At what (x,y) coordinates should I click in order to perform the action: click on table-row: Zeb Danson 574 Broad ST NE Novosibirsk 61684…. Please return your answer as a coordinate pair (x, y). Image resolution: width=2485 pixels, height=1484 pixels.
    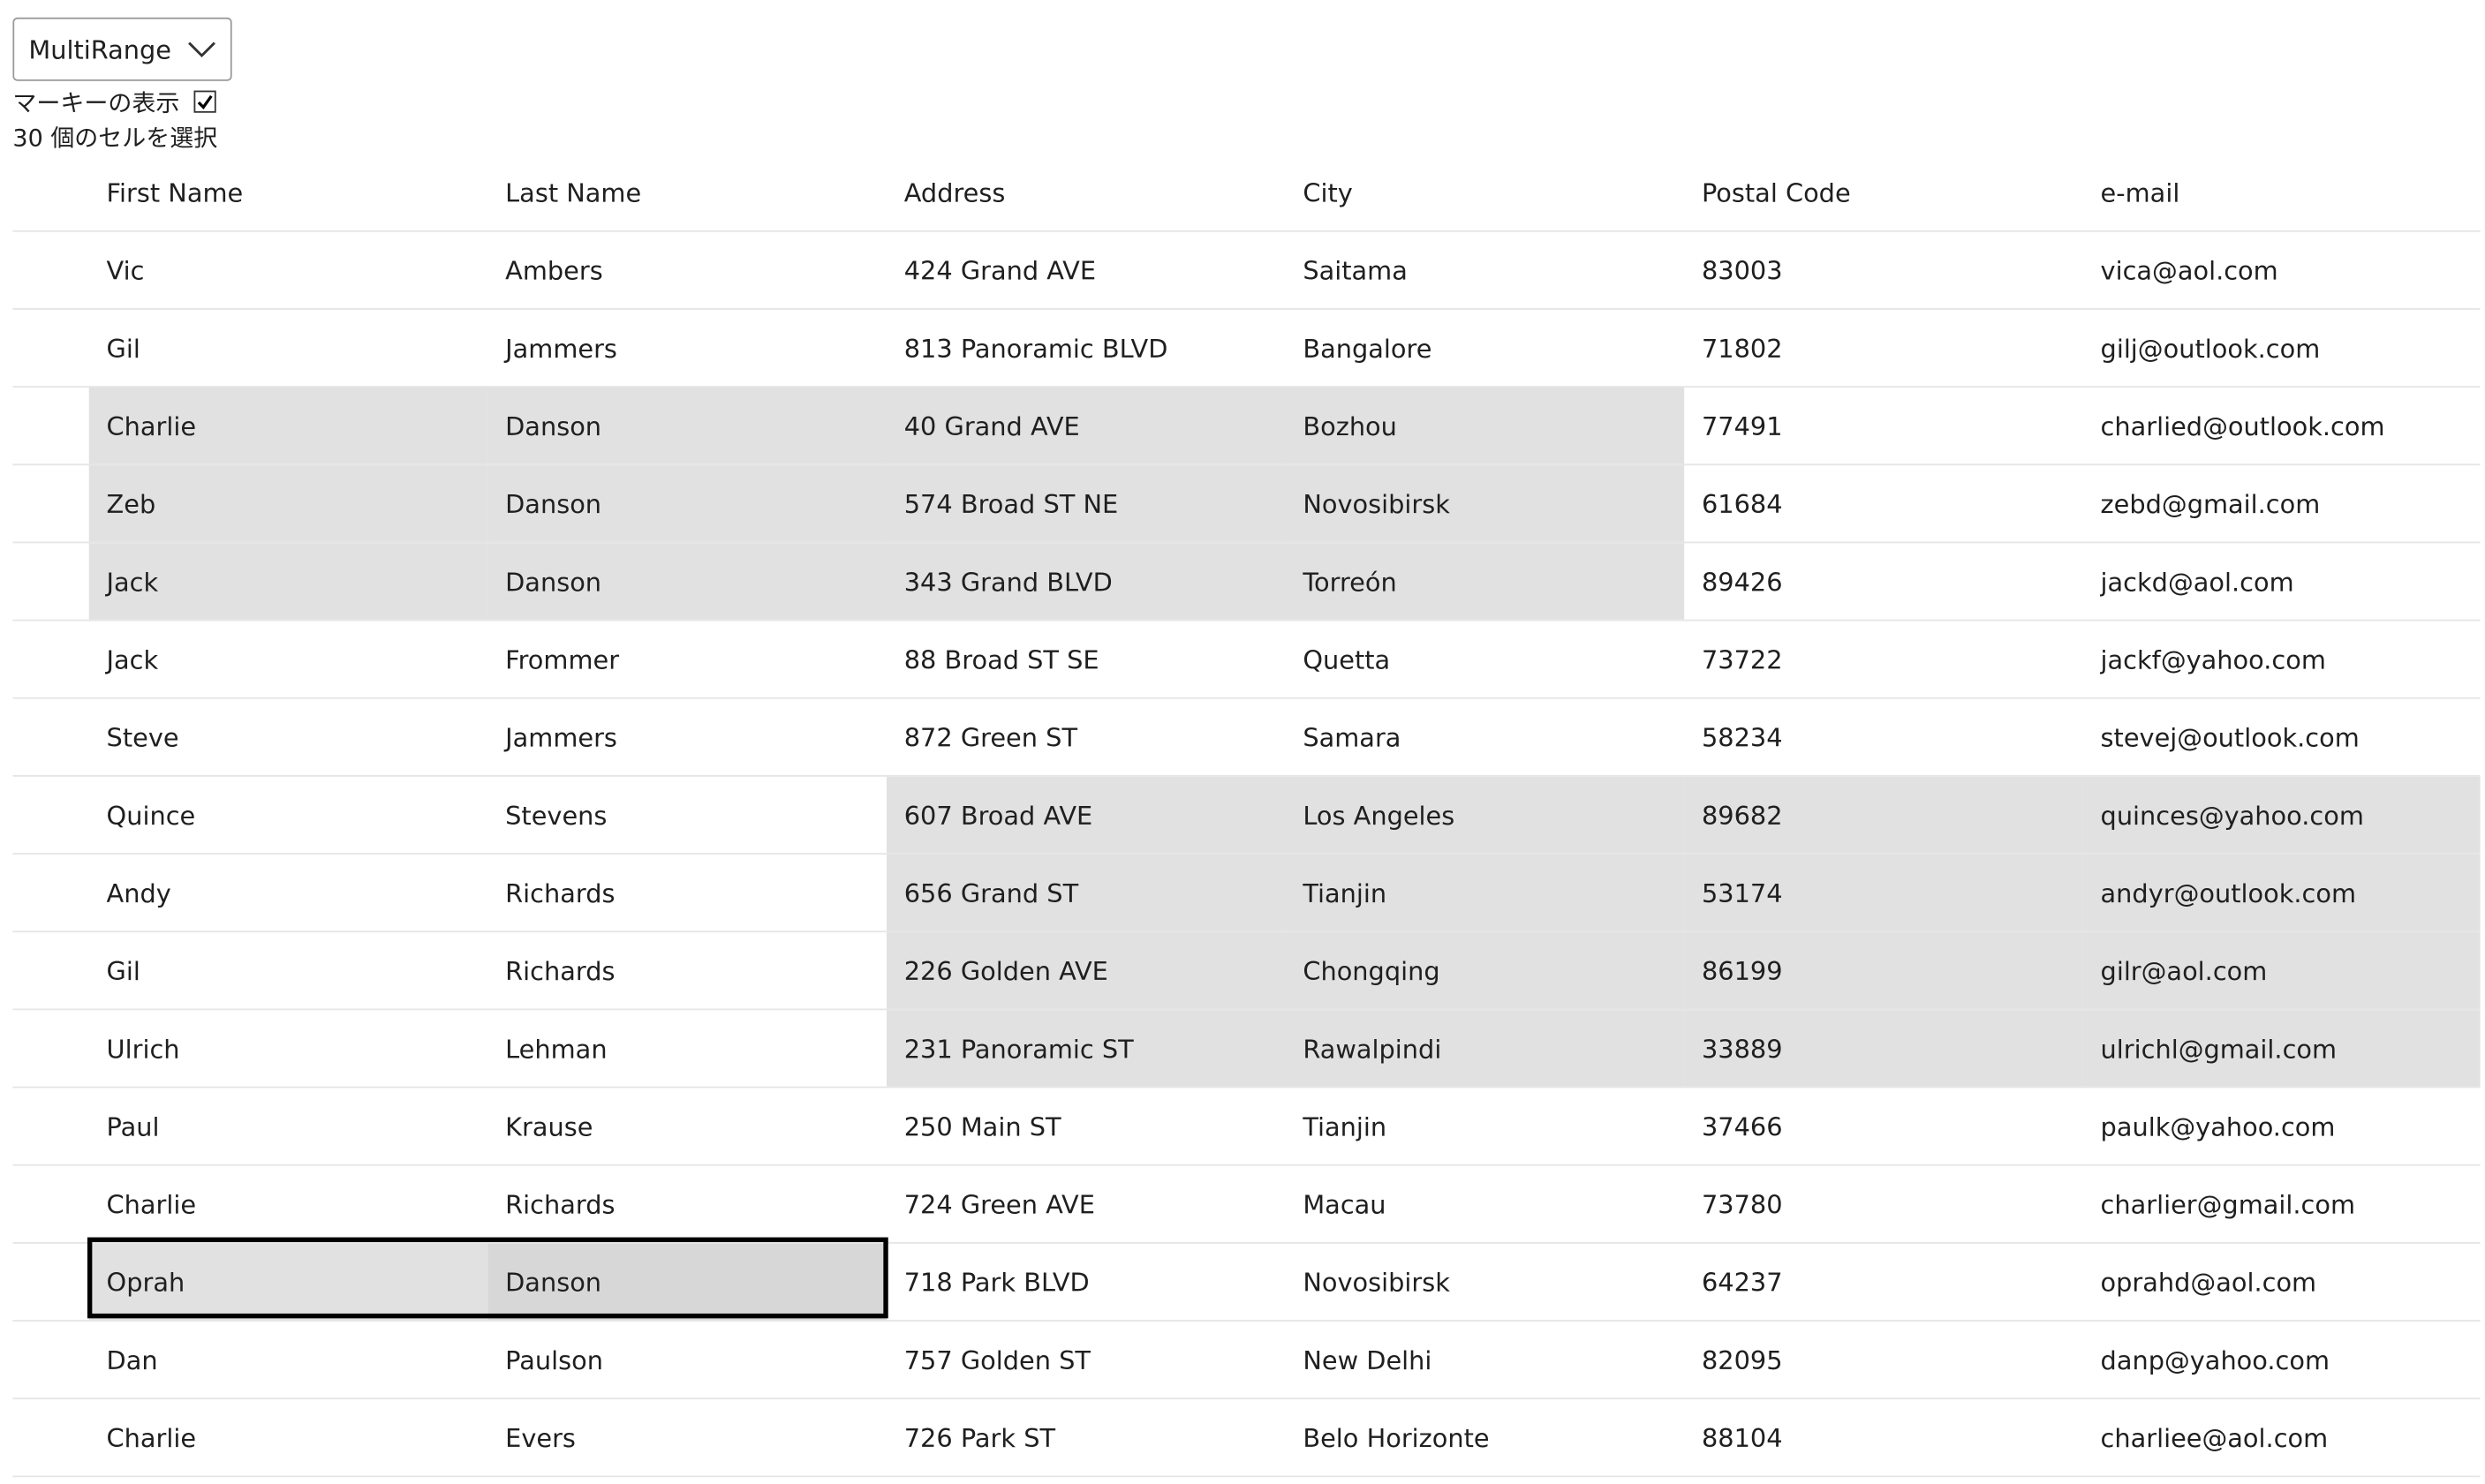
    Looking at the image, I should click on (1247, 504).